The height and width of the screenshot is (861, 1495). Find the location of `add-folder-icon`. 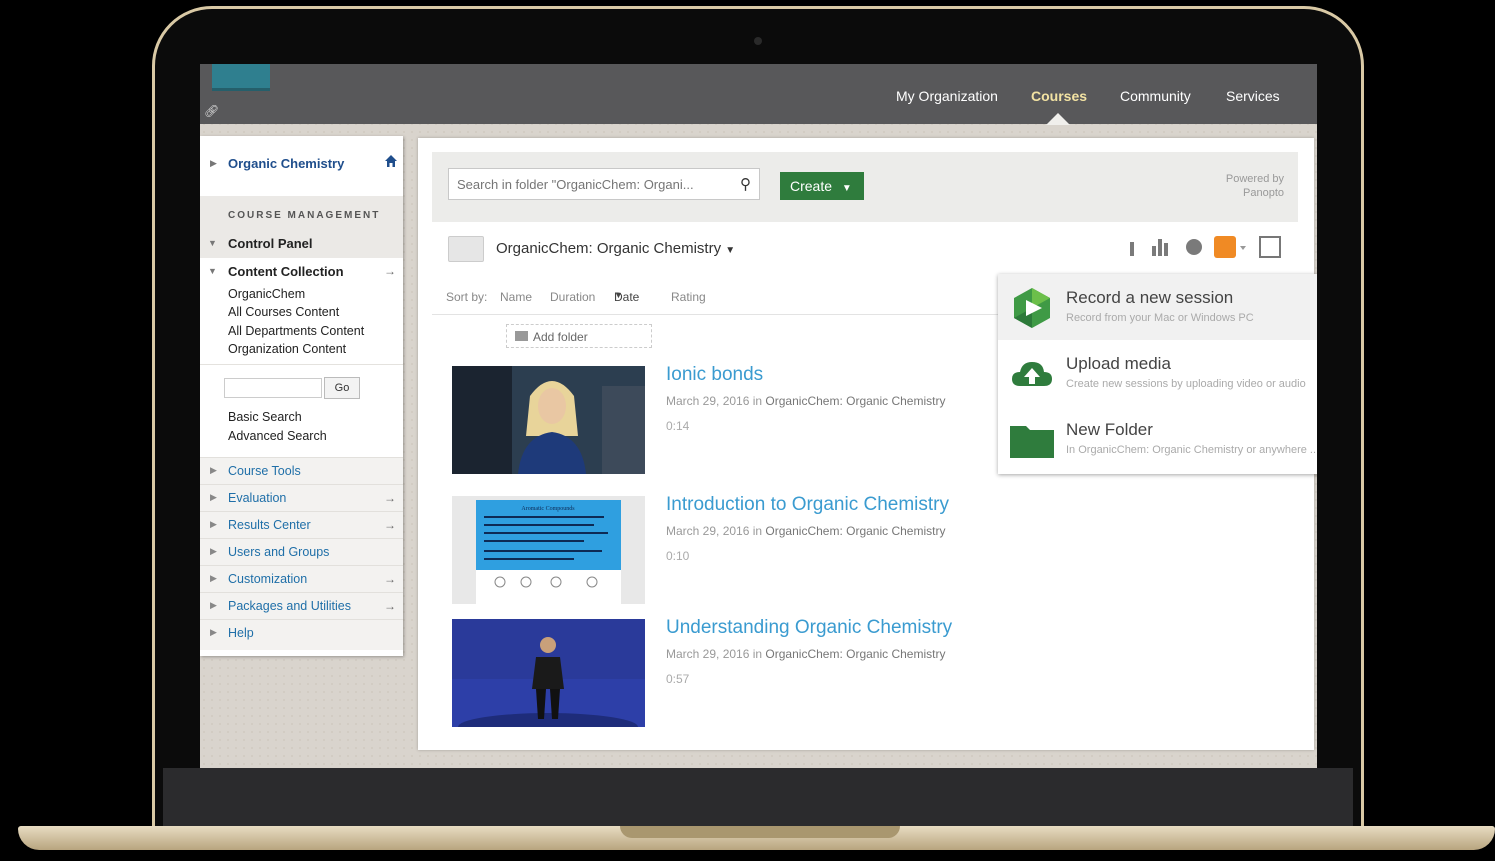

add-folder-icon is located at coordinates (521, 336).